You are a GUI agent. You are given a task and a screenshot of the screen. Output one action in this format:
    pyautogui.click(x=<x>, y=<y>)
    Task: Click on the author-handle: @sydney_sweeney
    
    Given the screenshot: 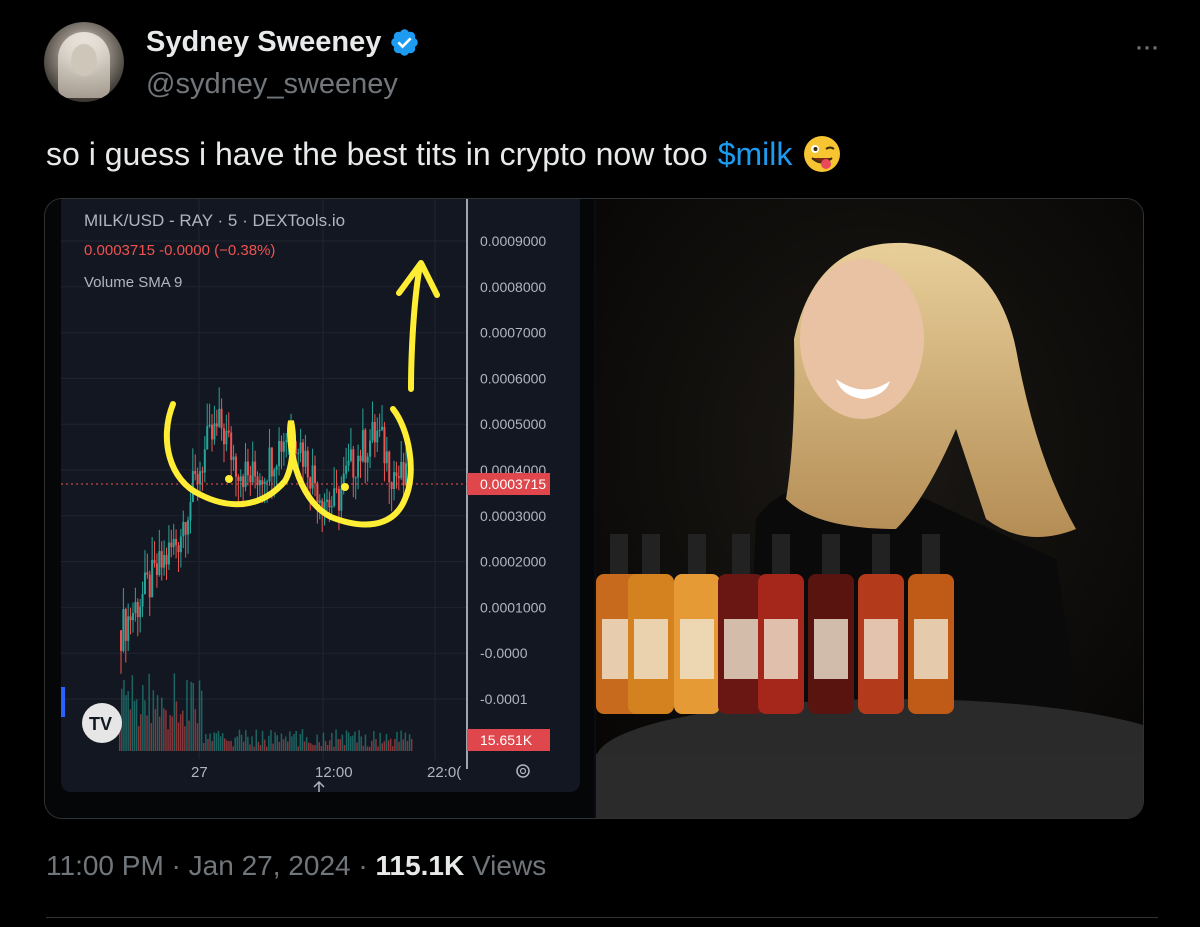 What is the action you would take?
    pyautogui.click(x=272, y=84)
    